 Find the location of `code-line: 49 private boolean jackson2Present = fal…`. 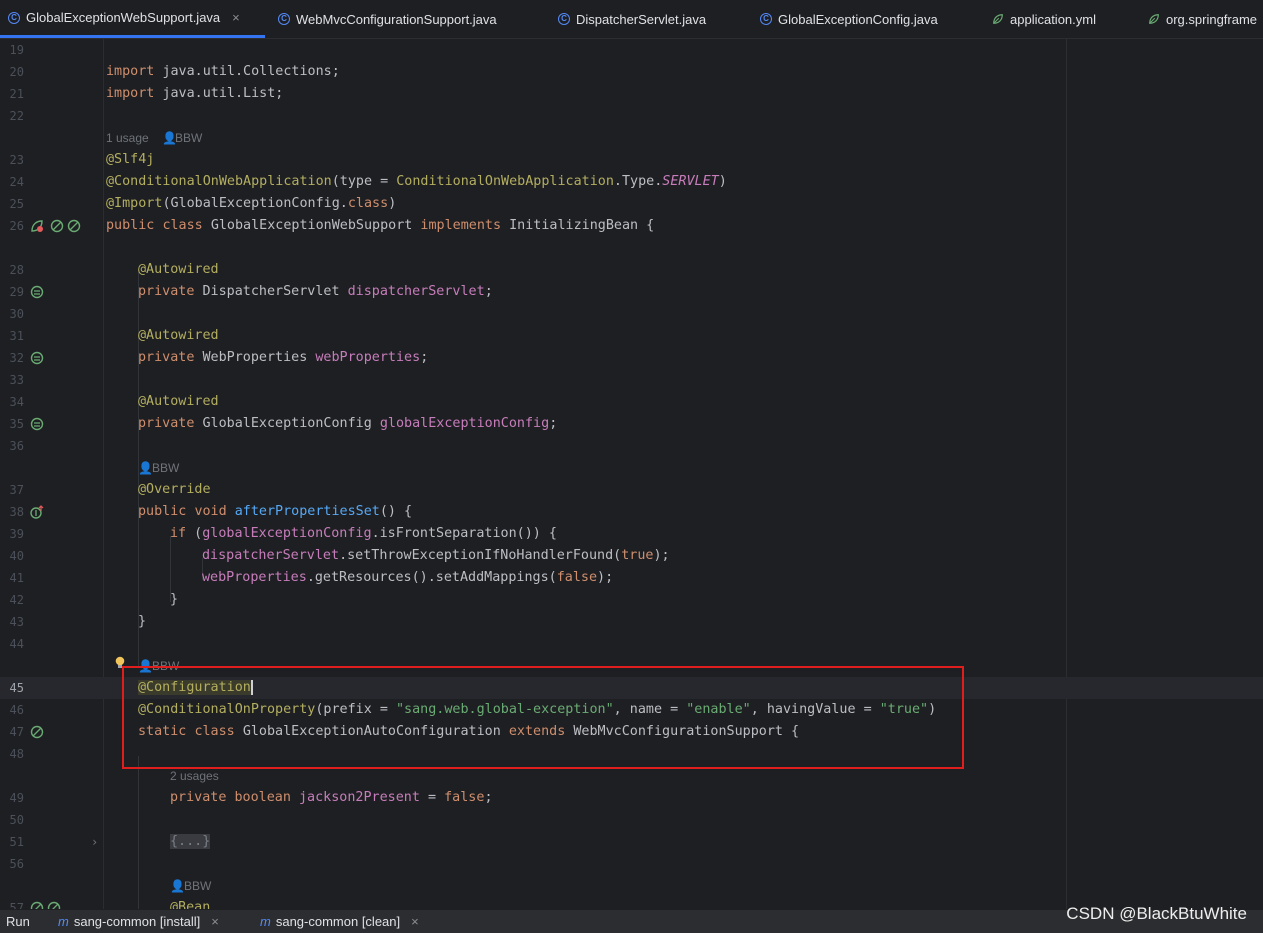

code-line: 49 private boolean jackson2Present = fal… is located at coordinates (631, 798).